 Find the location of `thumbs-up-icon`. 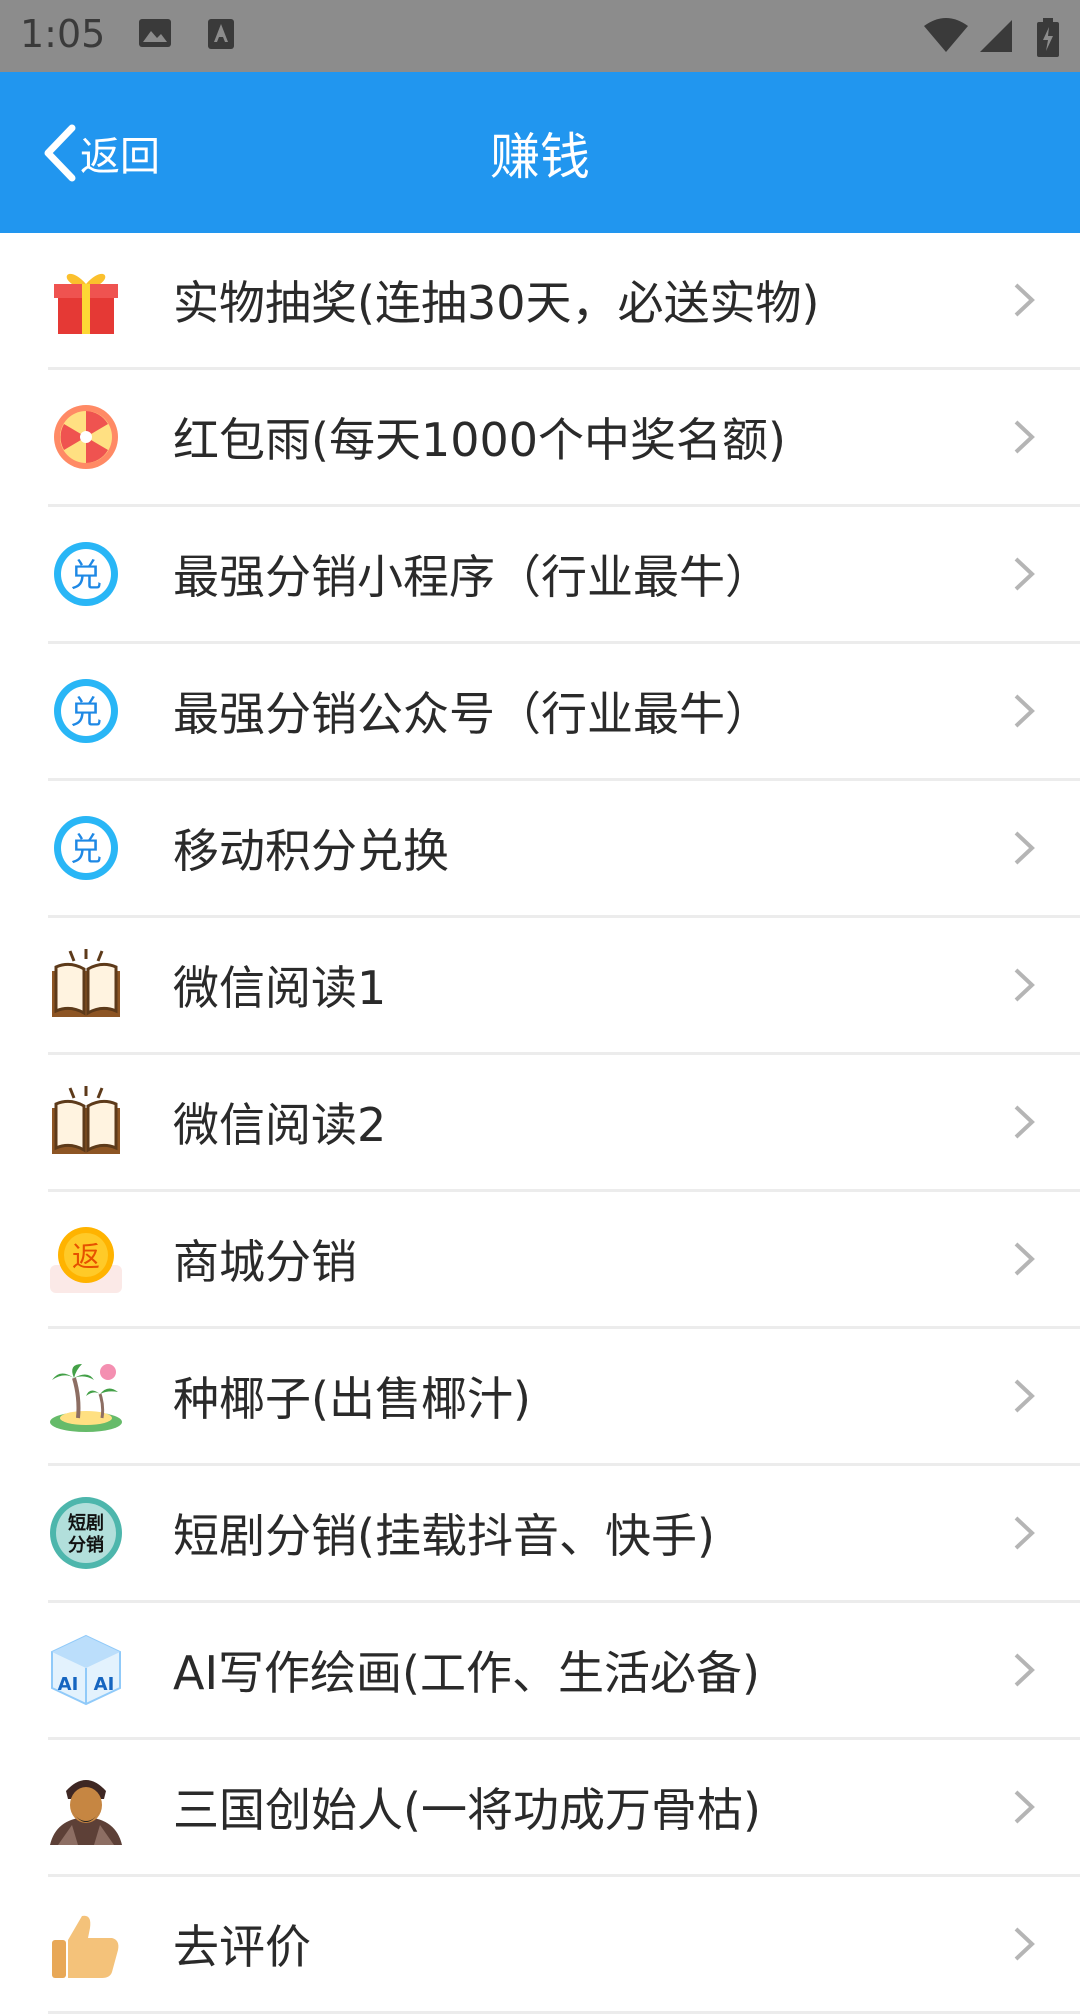

thumbs-up-icon is located at coordinates (85, 1946).